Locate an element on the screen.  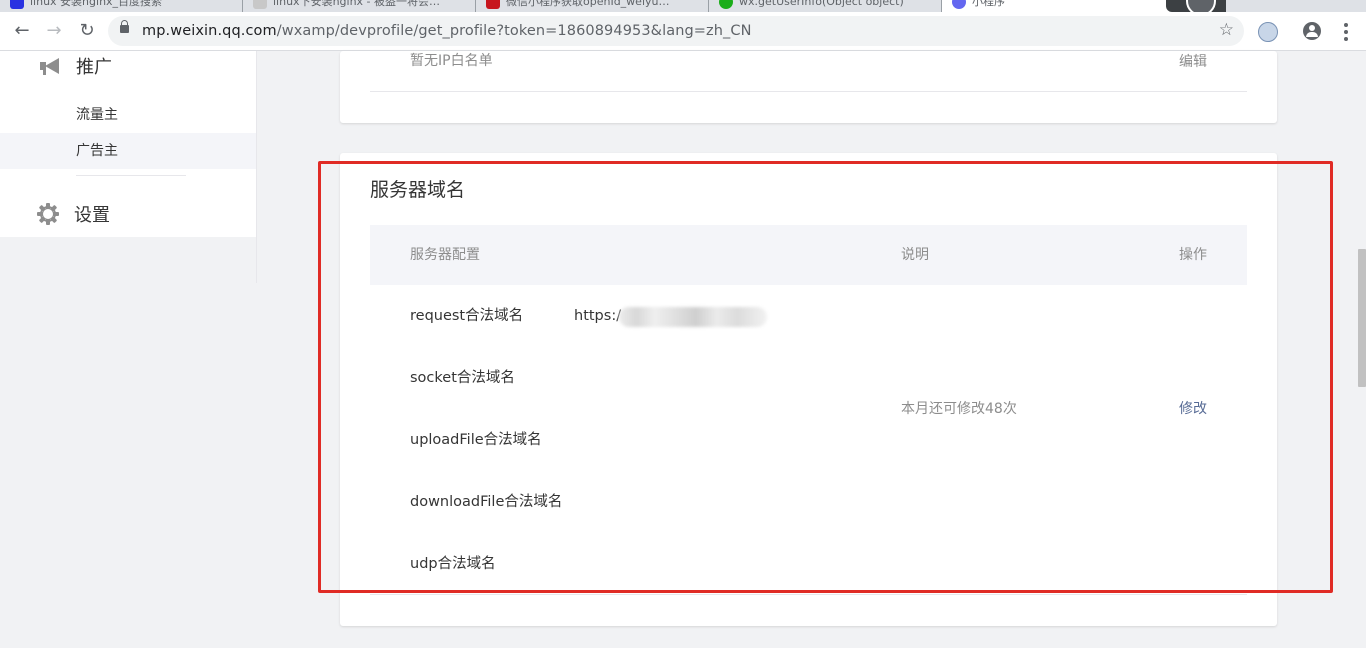
browser-tab: linux 安装nginx_百度搜索 is located at coordinates (121, 6).